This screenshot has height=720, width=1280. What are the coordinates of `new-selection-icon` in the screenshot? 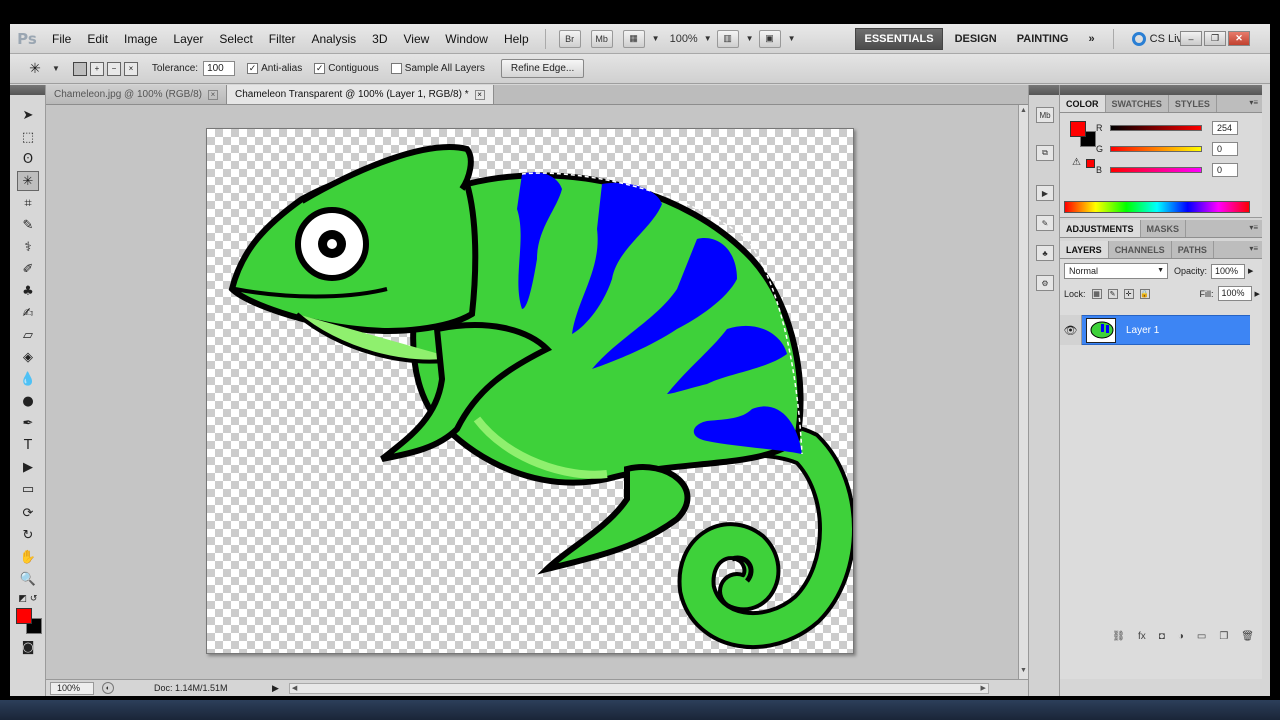 It's located at (79, 68).